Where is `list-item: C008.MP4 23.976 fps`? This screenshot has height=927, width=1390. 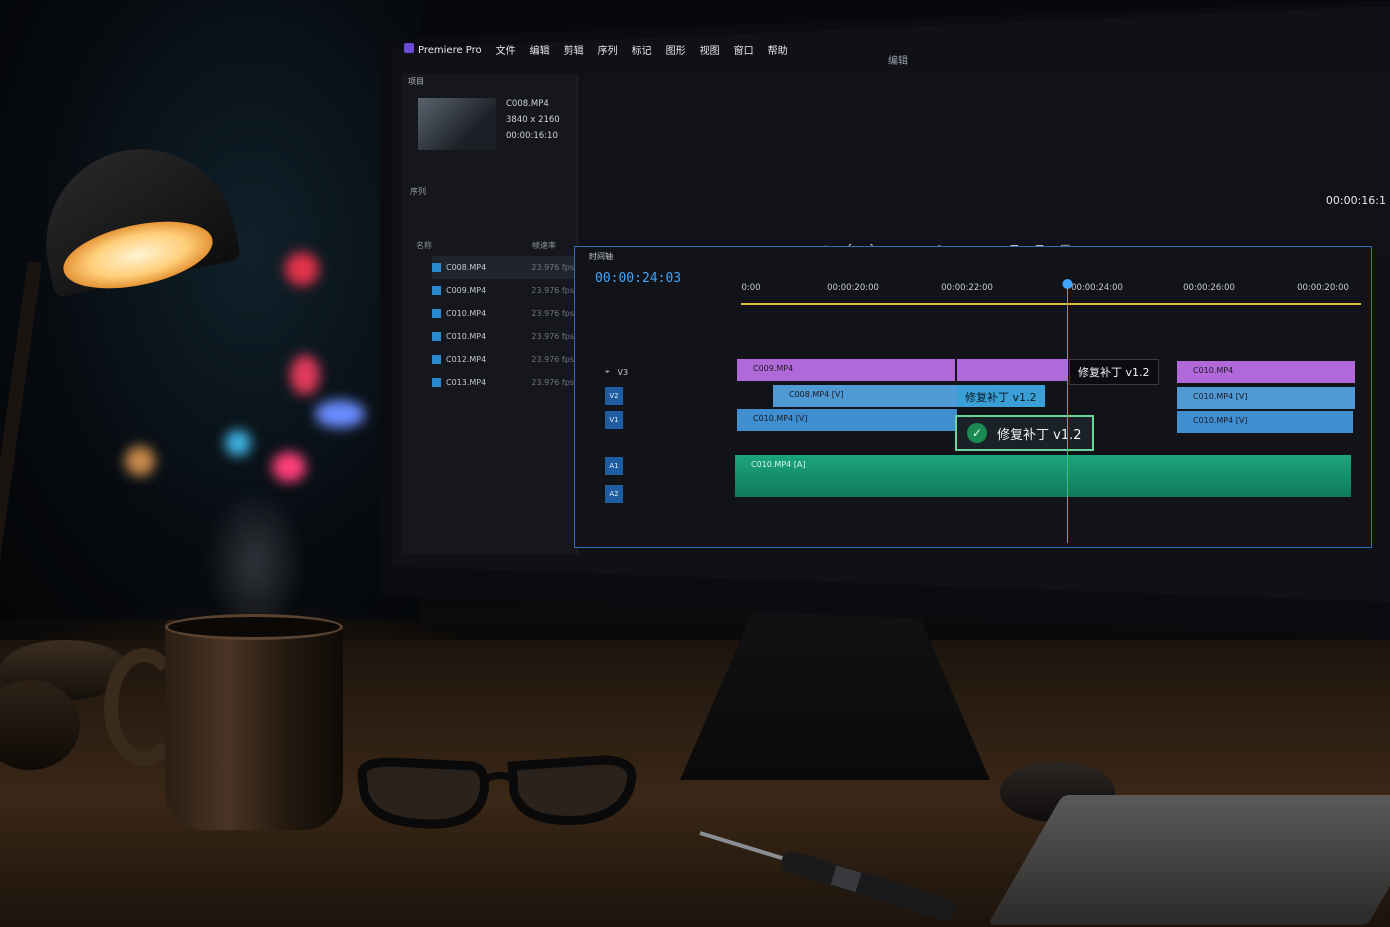
list-item: C008.MP4 23.976 fps is located at coordinates (505, 267).